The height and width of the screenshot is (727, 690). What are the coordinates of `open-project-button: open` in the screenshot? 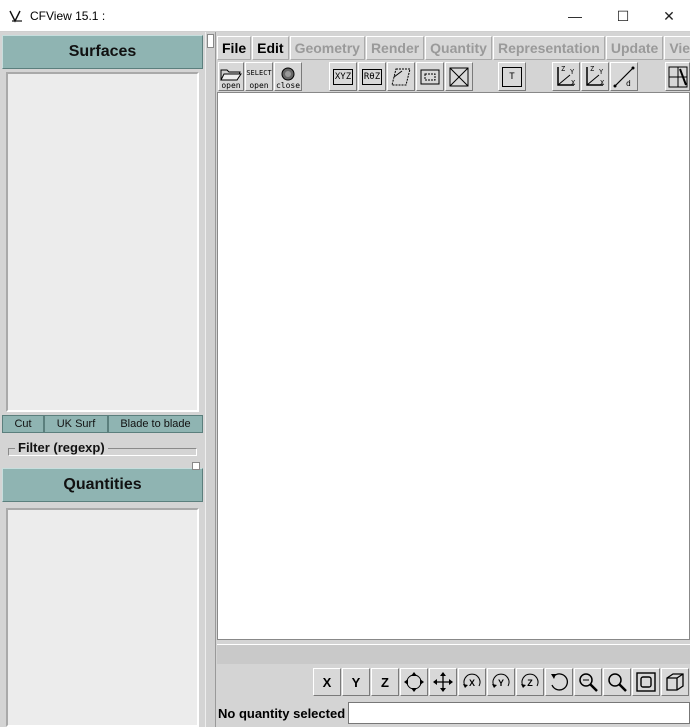 It's located at (231, 76).